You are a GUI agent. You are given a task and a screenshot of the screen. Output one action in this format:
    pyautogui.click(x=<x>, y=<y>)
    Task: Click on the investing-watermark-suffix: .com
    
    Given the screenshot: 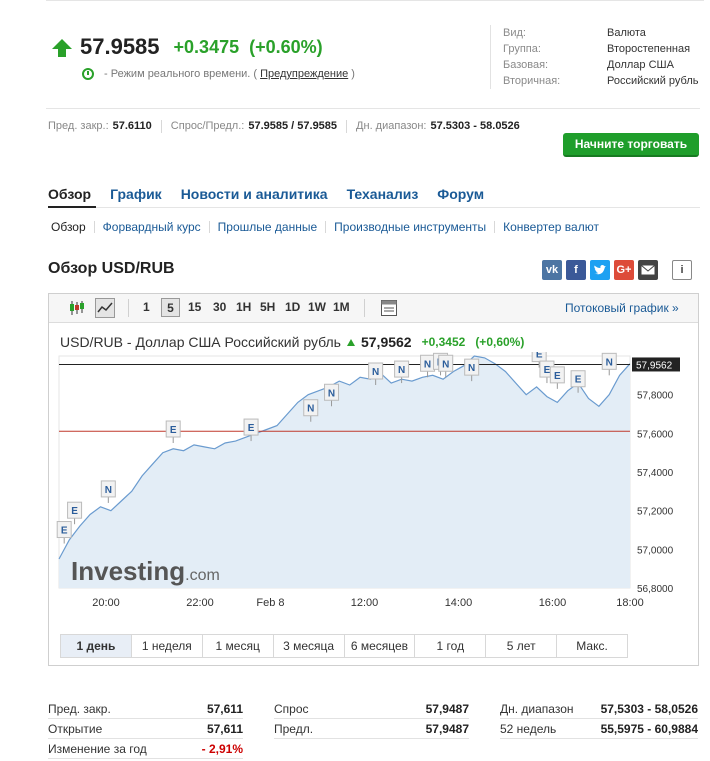 What is the action you would take?
    pyautogui.click(x=202, y=575)
    